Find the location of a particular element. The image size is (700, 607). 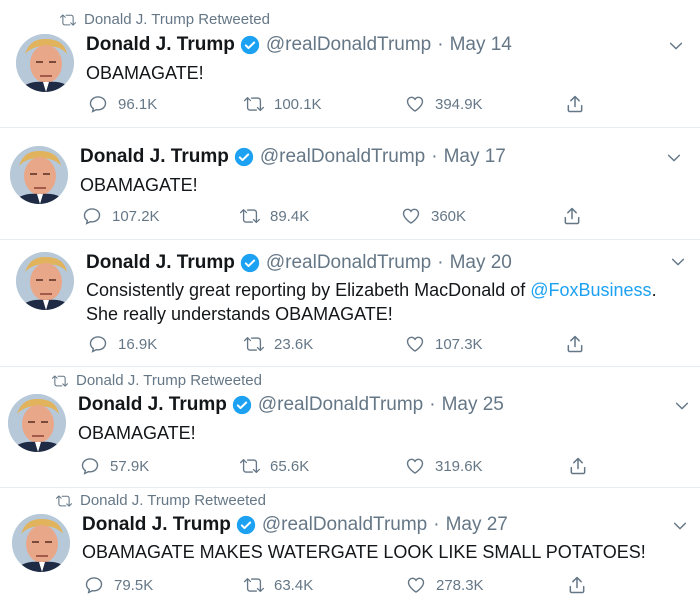

reply-count: 79.5K is located at coordinates (134, 585).